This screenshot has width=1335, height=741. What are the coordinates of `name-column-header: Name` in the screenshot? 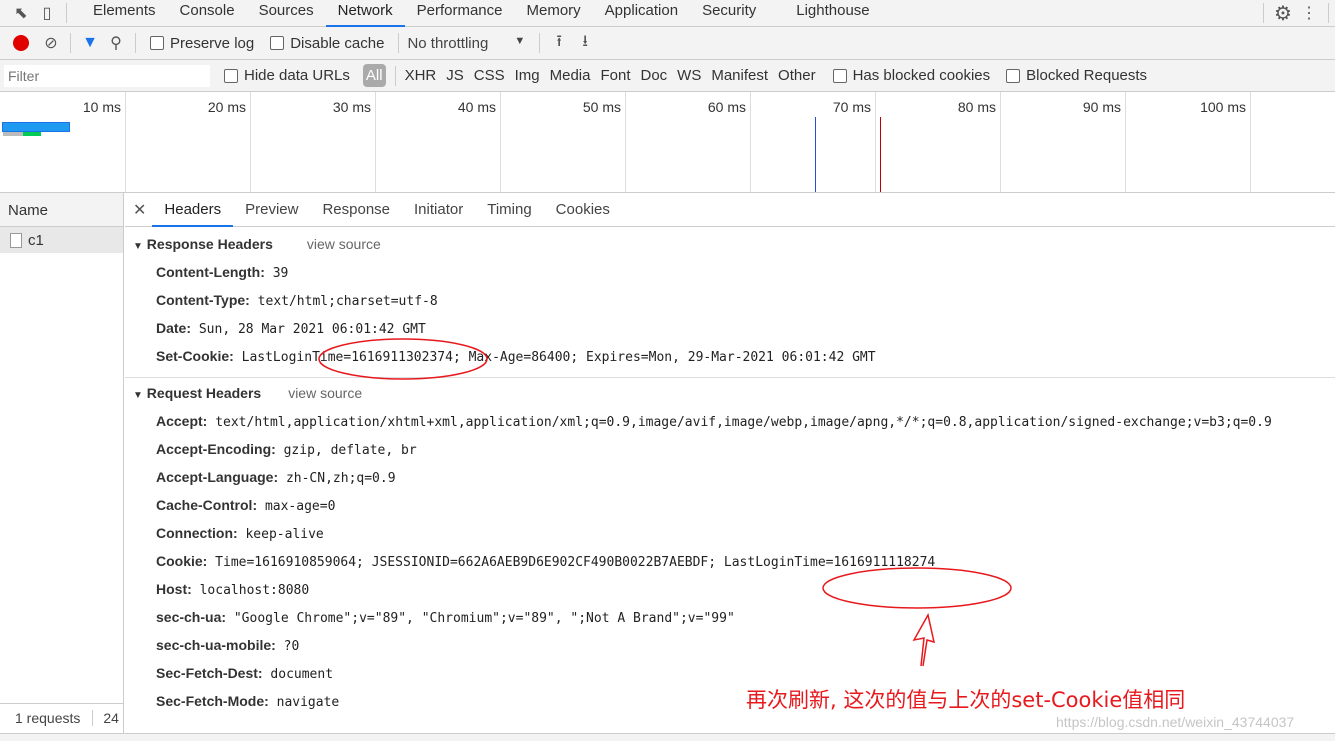 It's located at (61, 210).